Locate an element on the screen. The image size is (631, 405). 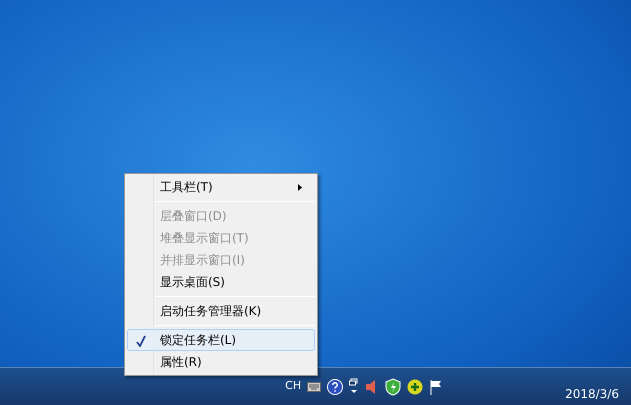
date-label: 2018/3/6 is located at coordinates (592, 394).